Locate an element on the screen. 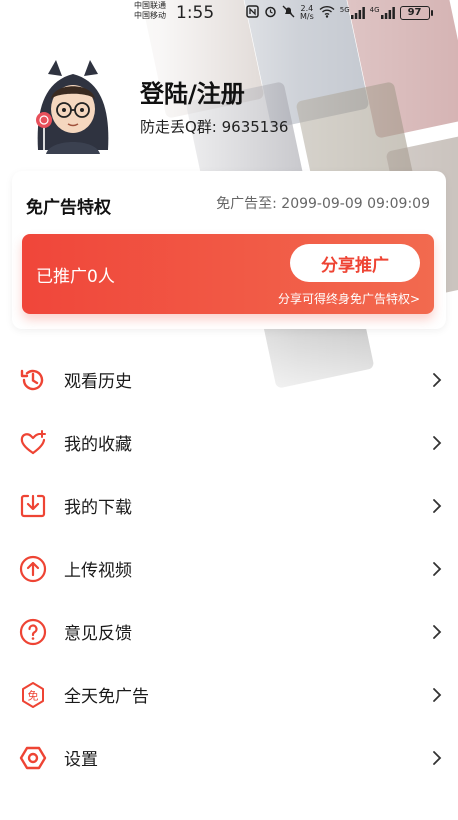 Image resolution: width=458 pixels, height=820 pixels. status-bar: 中国联通 中国移动 1:55 2.4 M/s 5G 4G 97 is located at coordinates (229, 14).